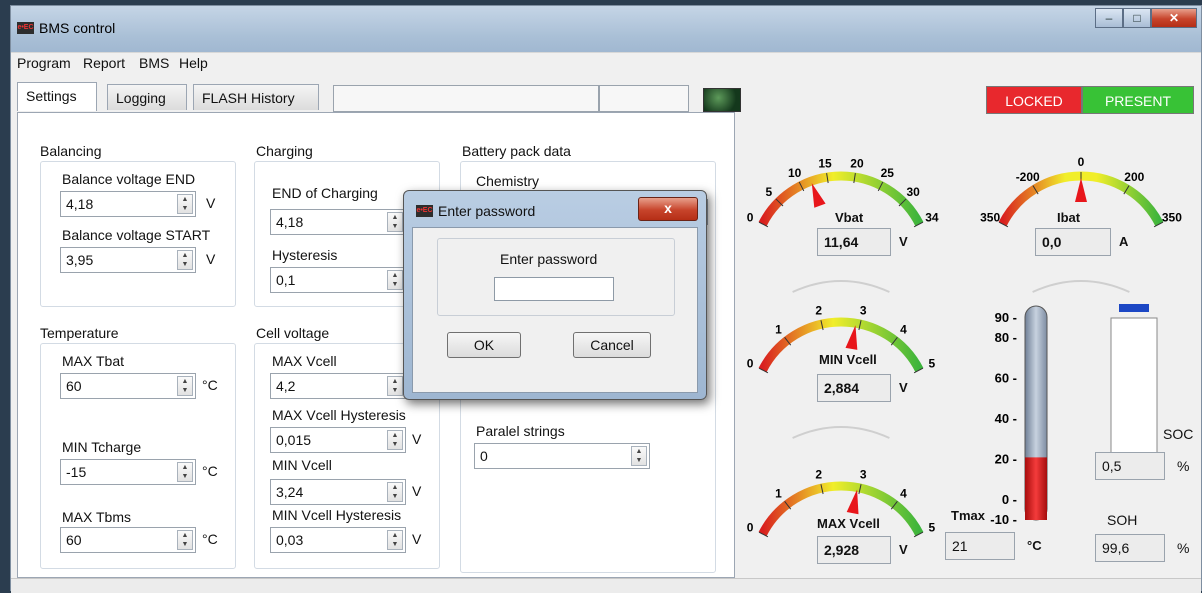 The image size is (1202, 593). Describe the element at coordinates (128, 386) in the screenshot. I see `max-tbat-input: 60 ▲ ▼` at that location.